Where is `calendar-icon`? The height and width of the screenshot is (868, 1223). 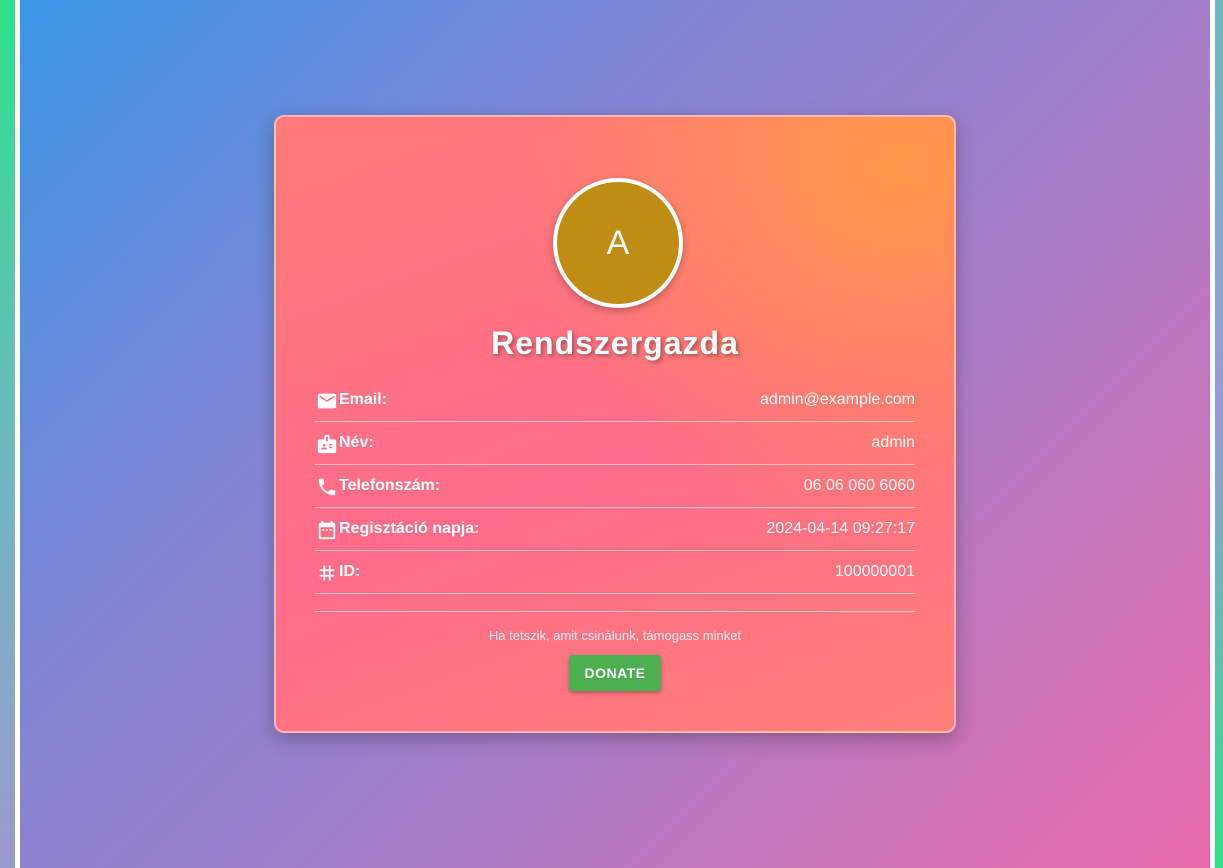
calendar-icon is located at coordinates (327, 530).